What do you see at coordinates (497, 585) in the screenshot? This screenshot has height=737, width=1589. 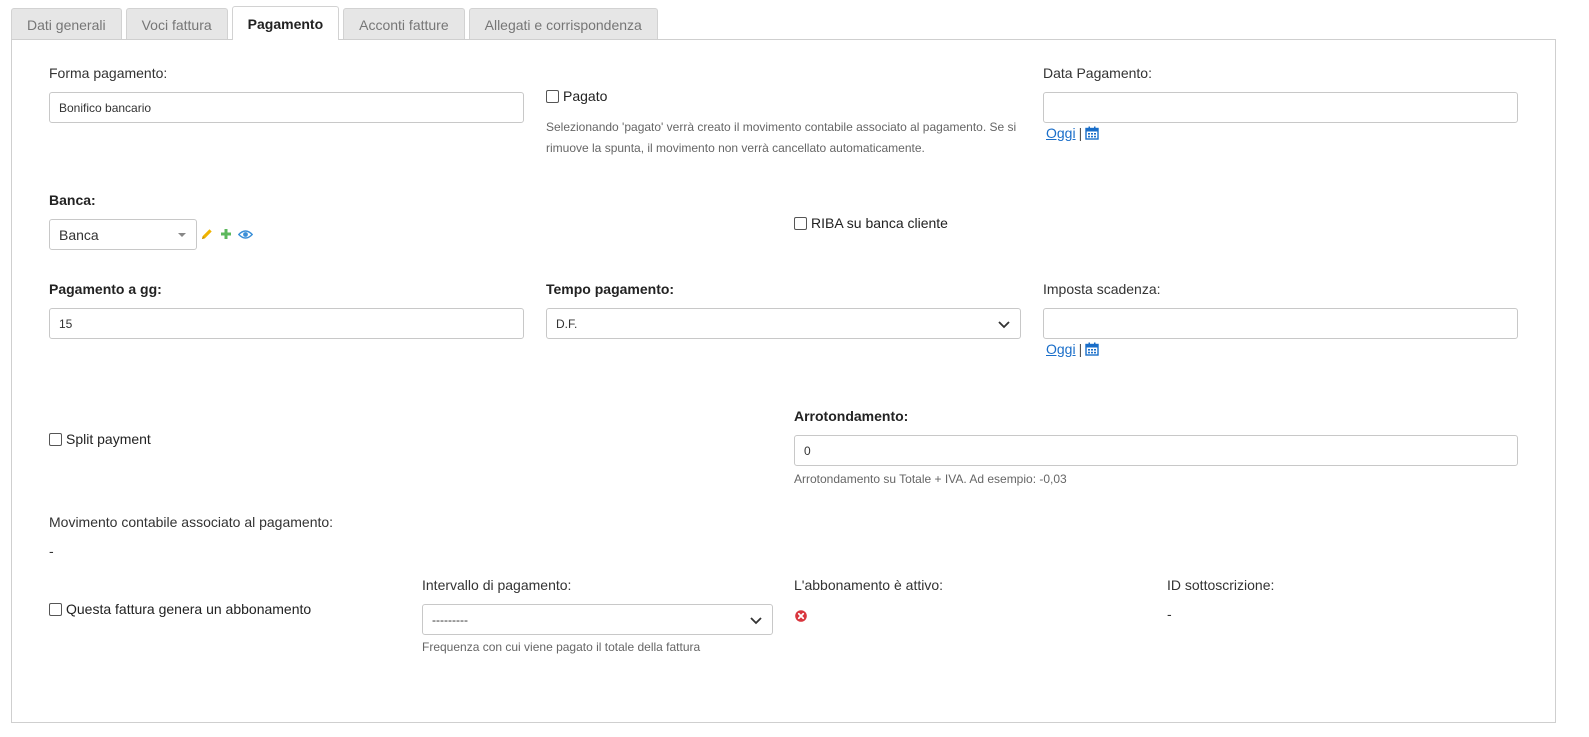 I see `intervallo-label: Intervallo di pagamento:` at bounding box center [497, 585].